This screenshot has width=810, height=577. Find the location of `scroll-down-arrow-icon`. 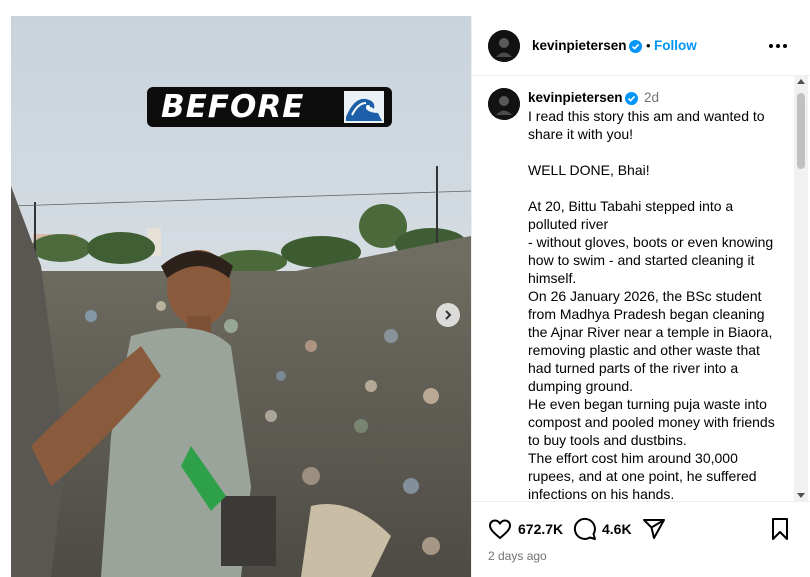

scroll-down-arrow-icon is located at coordinates (801, 495).